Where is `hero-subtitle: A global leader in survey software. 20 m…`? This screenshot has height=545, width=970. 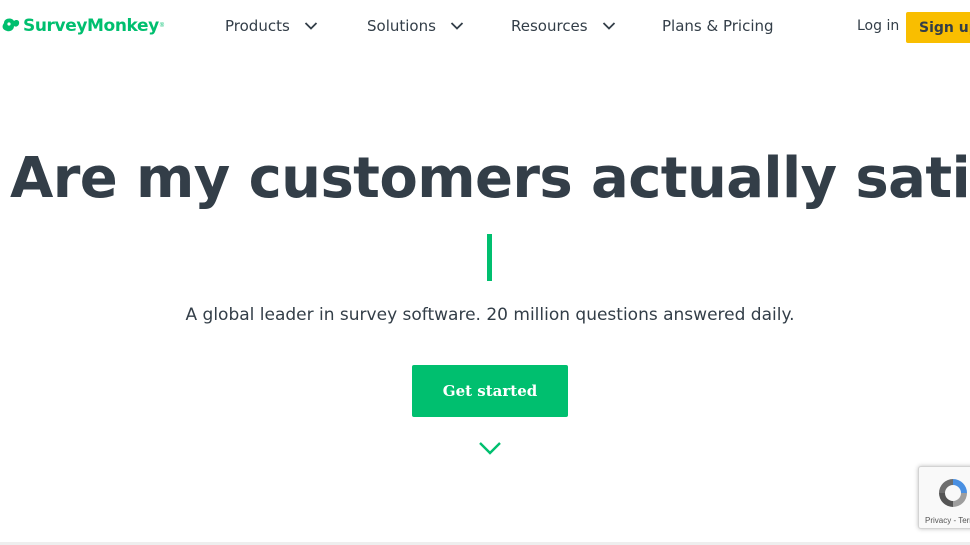 hero-subtitle: A global leader in survey software. 20 m… is located at coordinates (490, 315).